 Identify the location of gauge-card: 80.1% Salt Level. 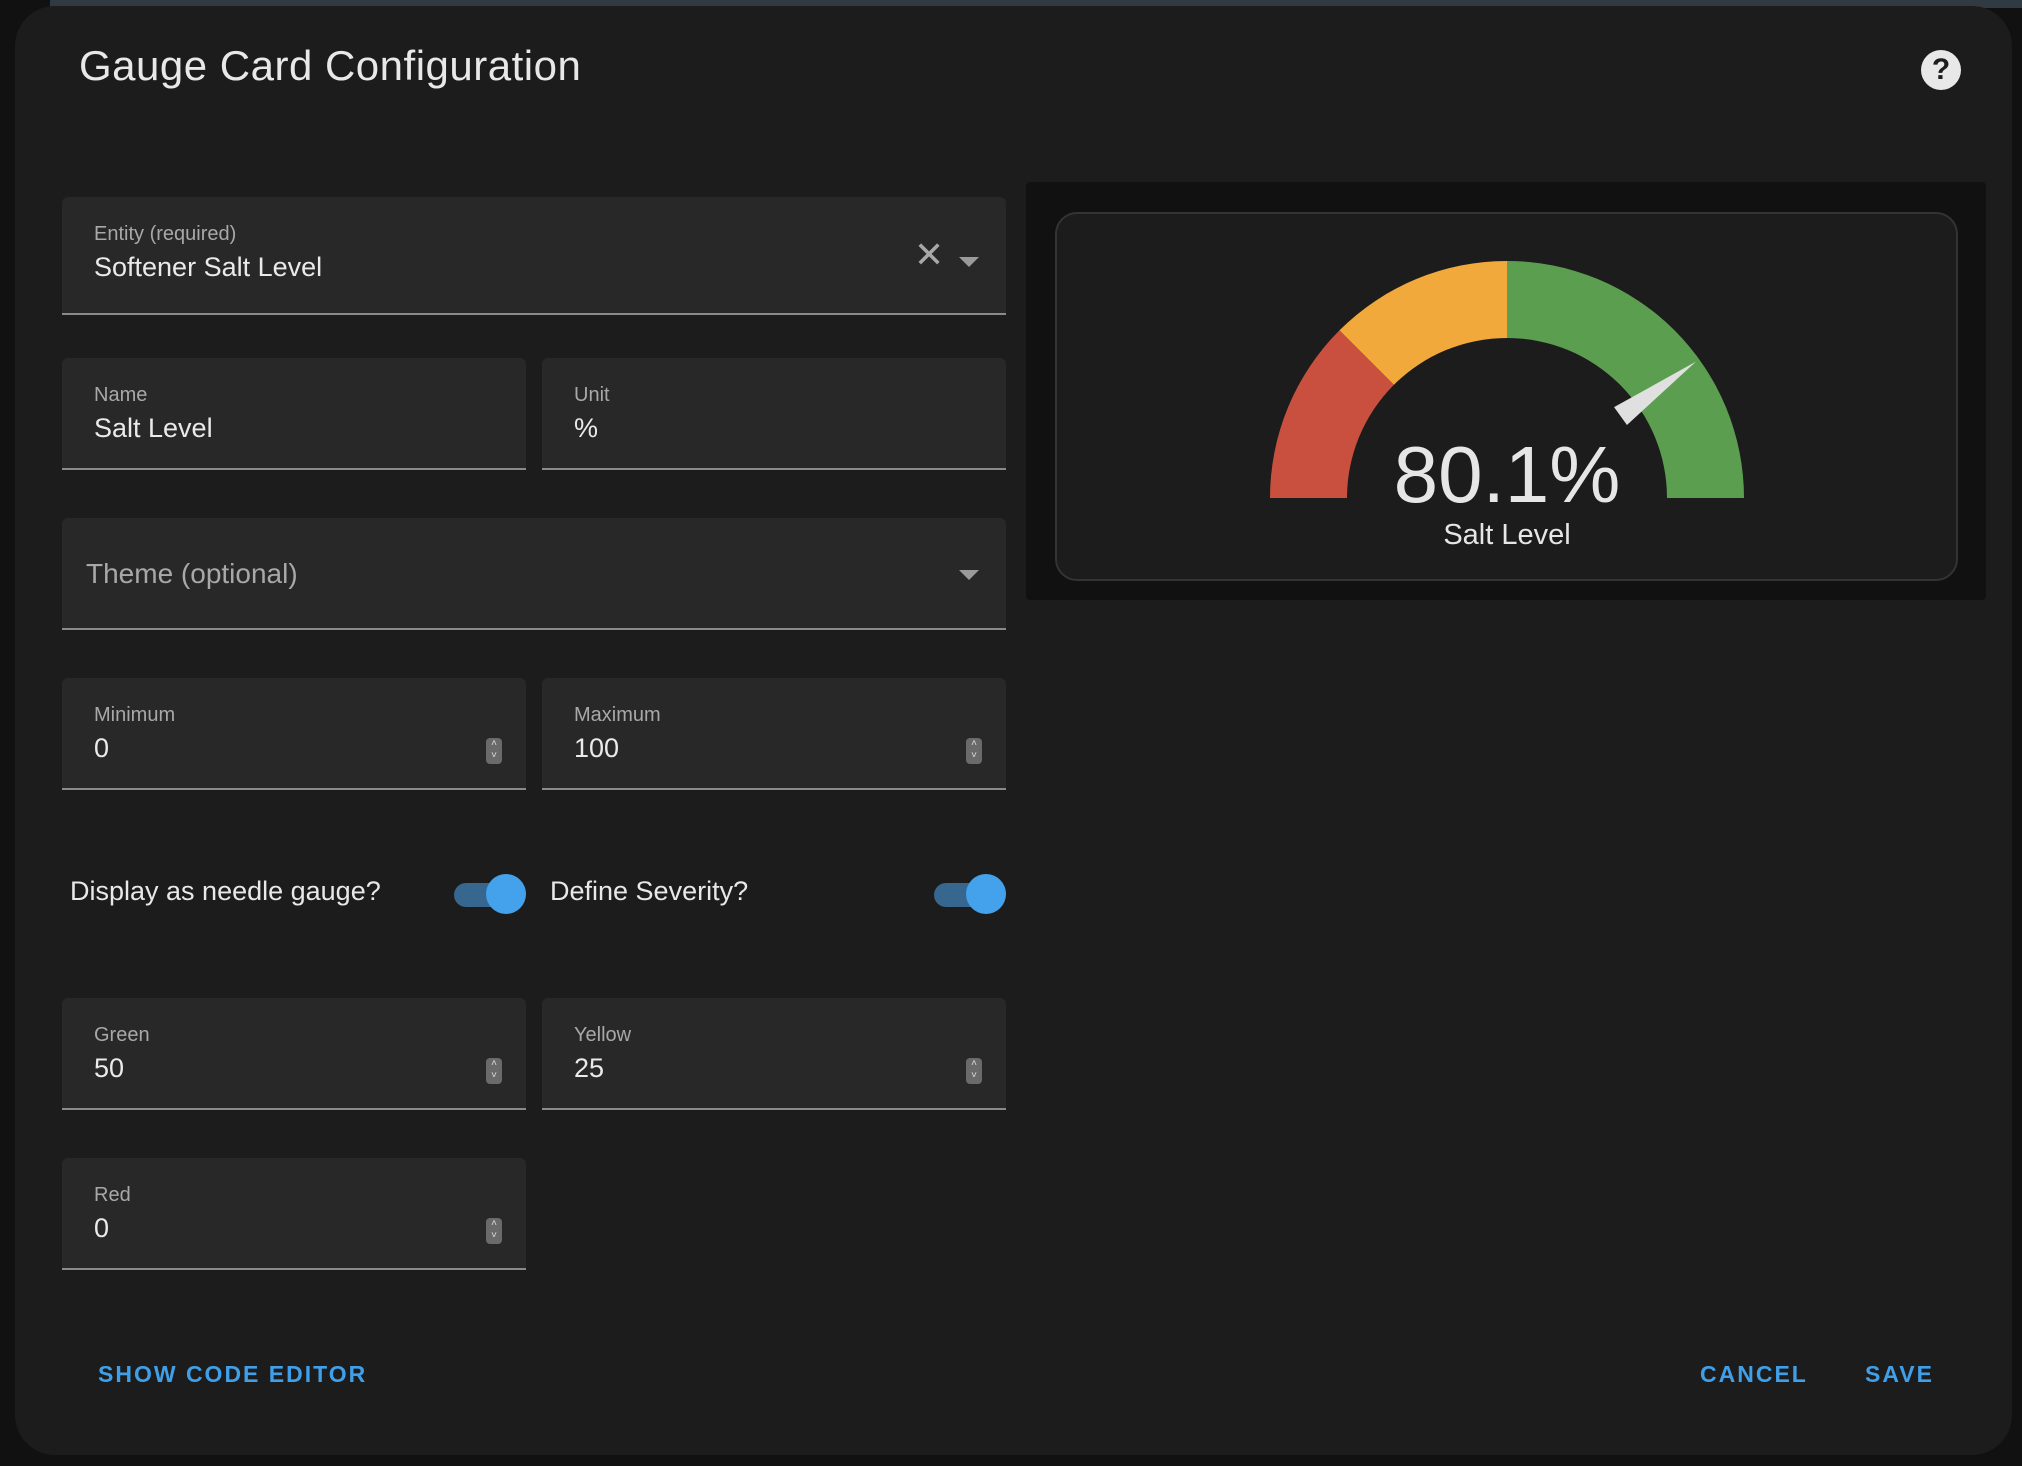
(1506, 396).